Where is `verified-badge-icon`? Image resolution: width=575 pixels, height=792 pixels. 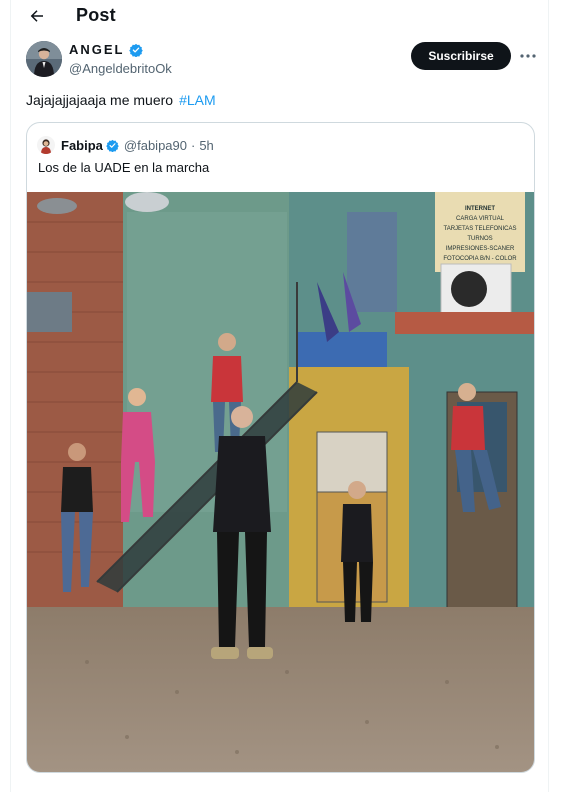 verified-badge-icon is located at coordinates (135, 50).